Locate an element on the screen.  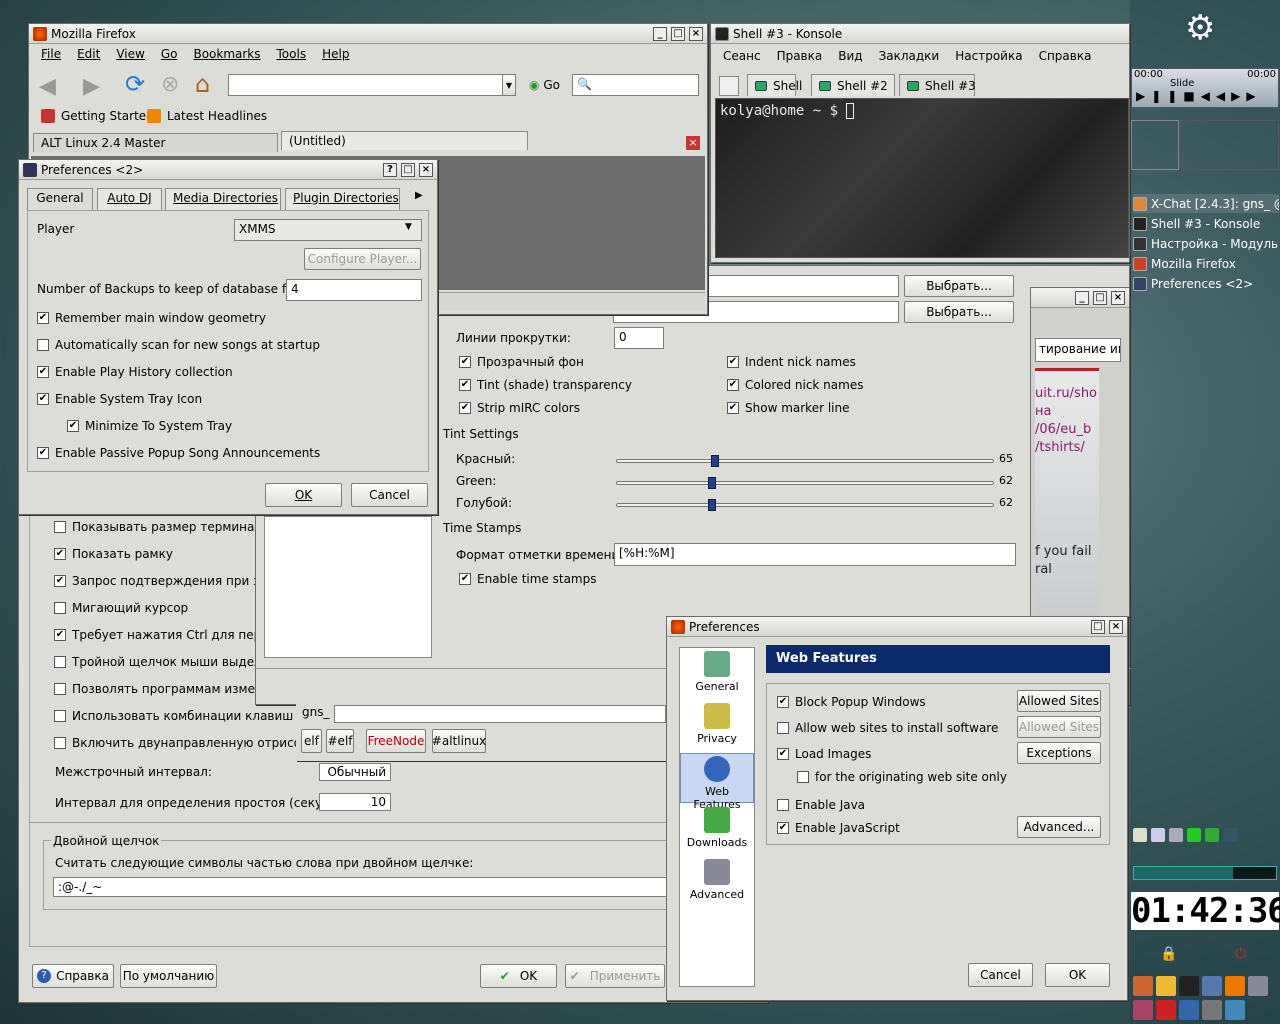
web-feature-checkbox: ✔ Block Popup Windows is located at coordinates (851, 702).